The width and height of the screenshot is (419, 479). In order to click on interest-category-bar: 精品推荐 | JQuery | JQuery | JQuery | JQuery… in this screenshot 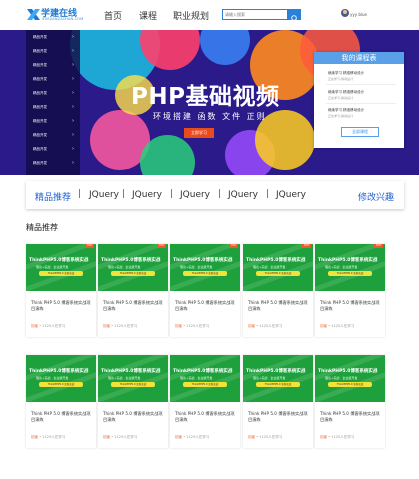, I will do `click(215, 195)`.